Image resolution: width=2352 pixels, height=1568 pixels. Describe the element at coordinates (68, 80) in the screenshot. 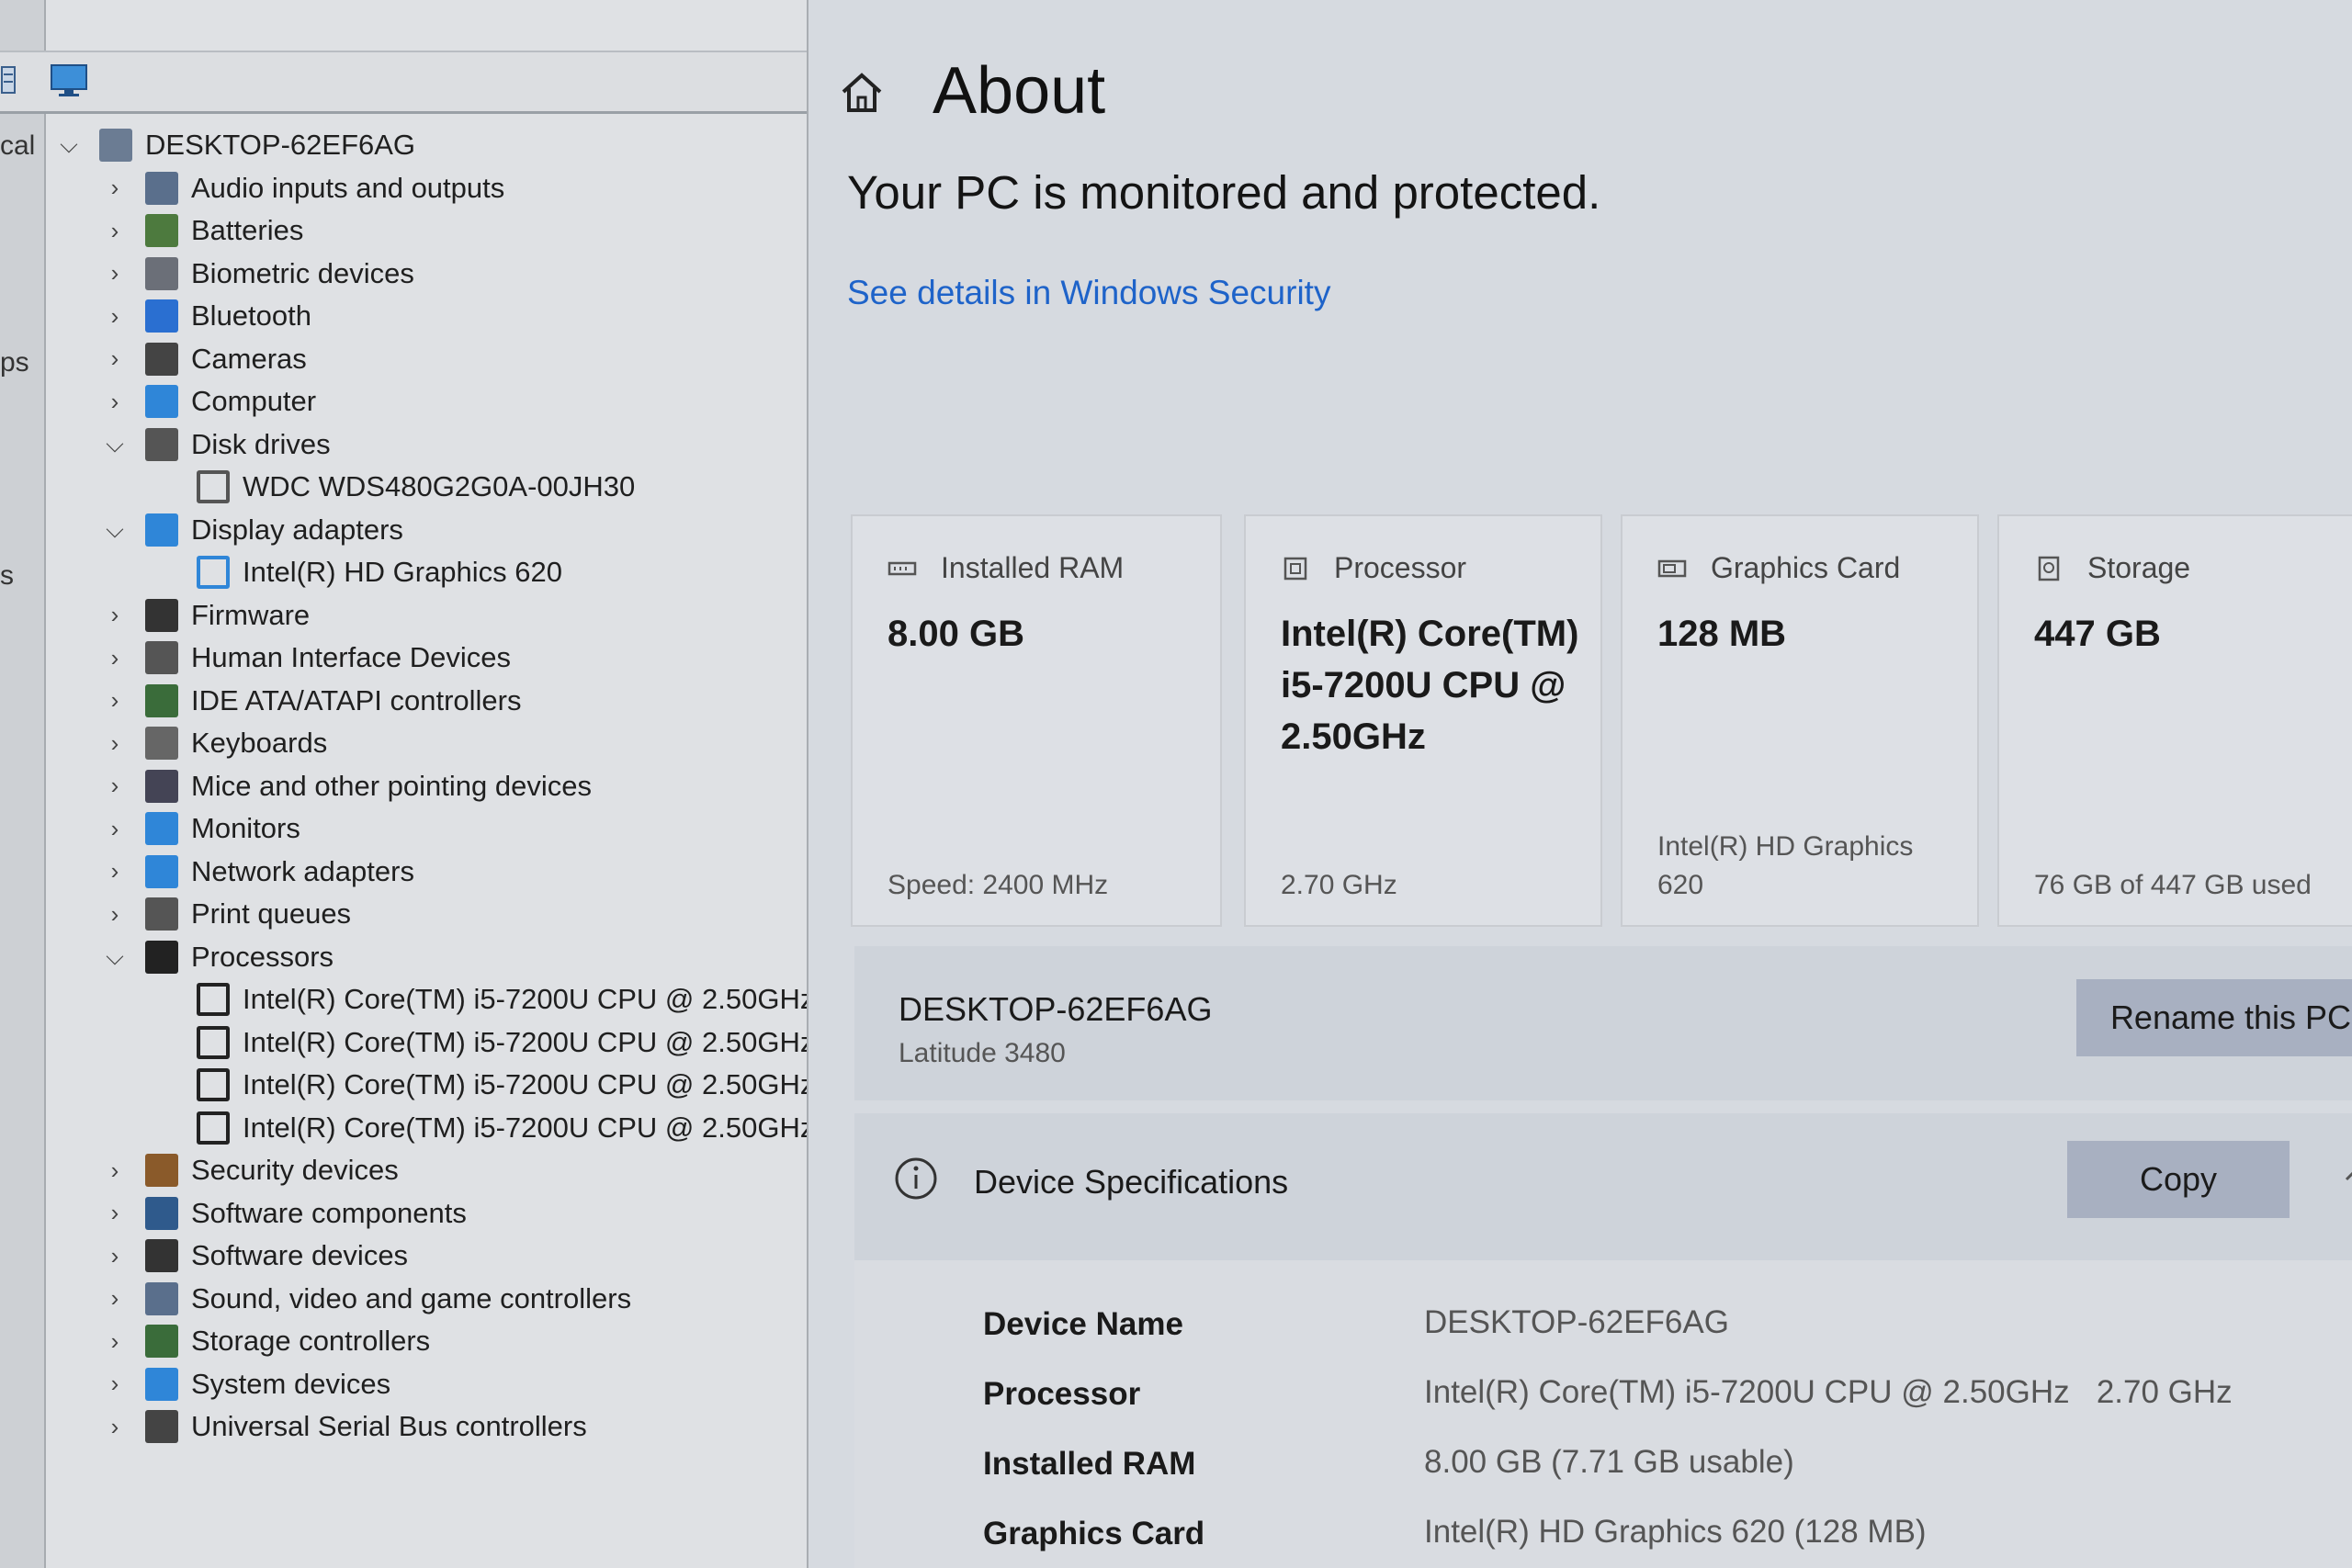

I see `scan-hardware-monitor-icon` at that location.